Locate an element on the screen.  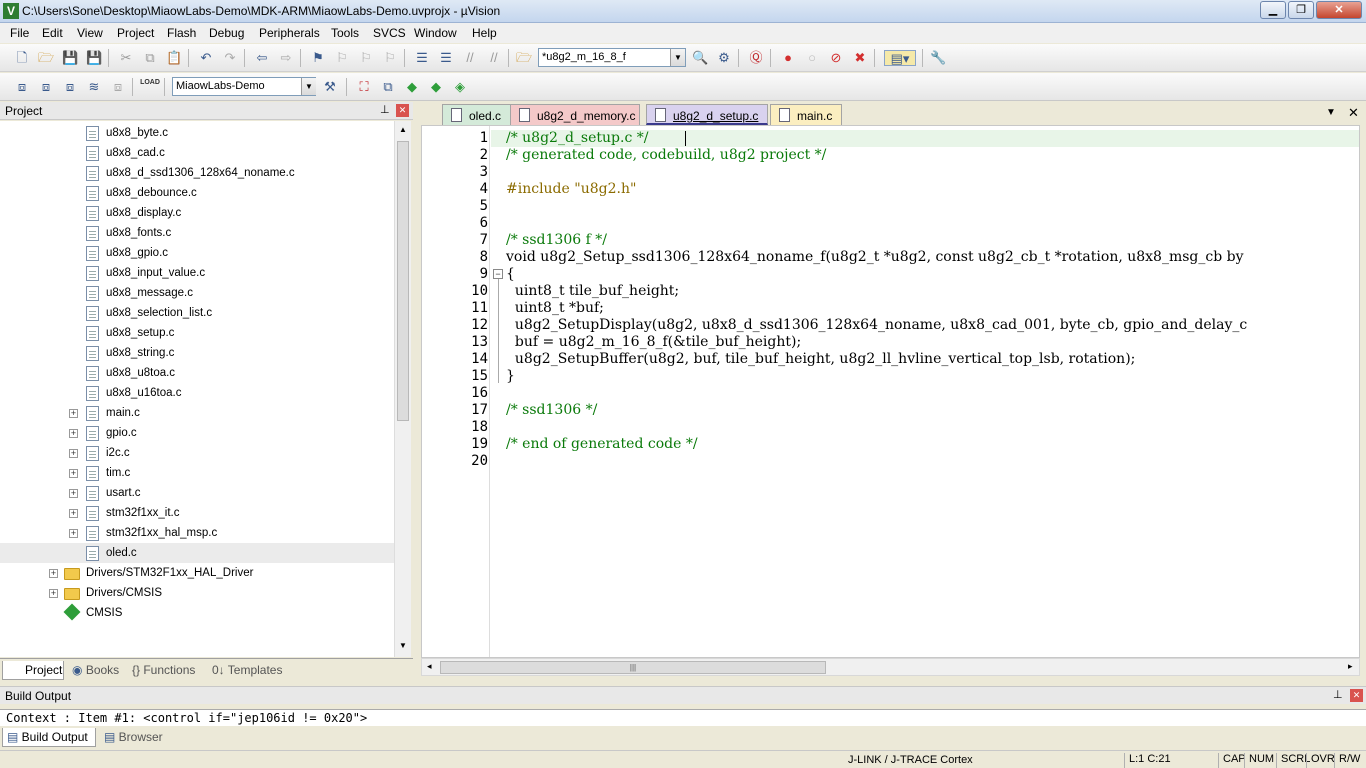
next-bookmark-icon: ⚐ is located at coordinates (366, 58).